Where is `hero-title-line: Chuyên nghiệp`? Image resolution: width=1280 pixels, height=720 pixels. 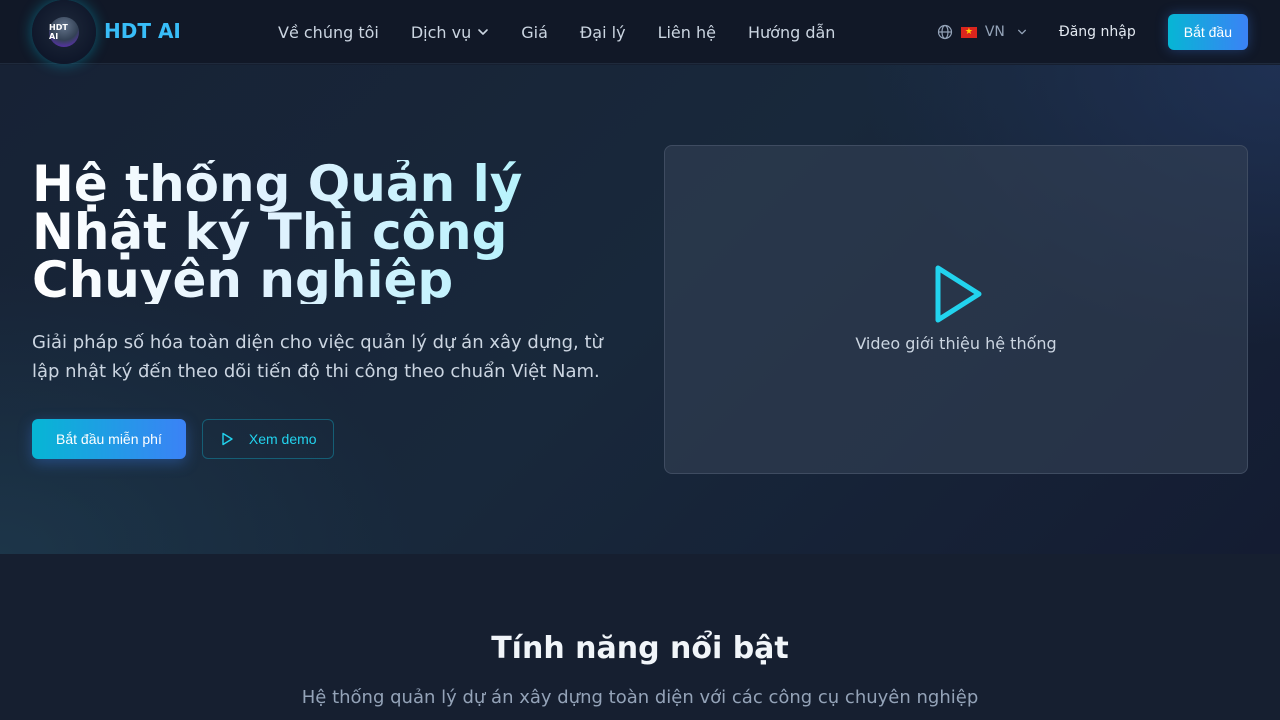
hero-title-line: Chuyên nghiệp is located at coordinates (243, 280).